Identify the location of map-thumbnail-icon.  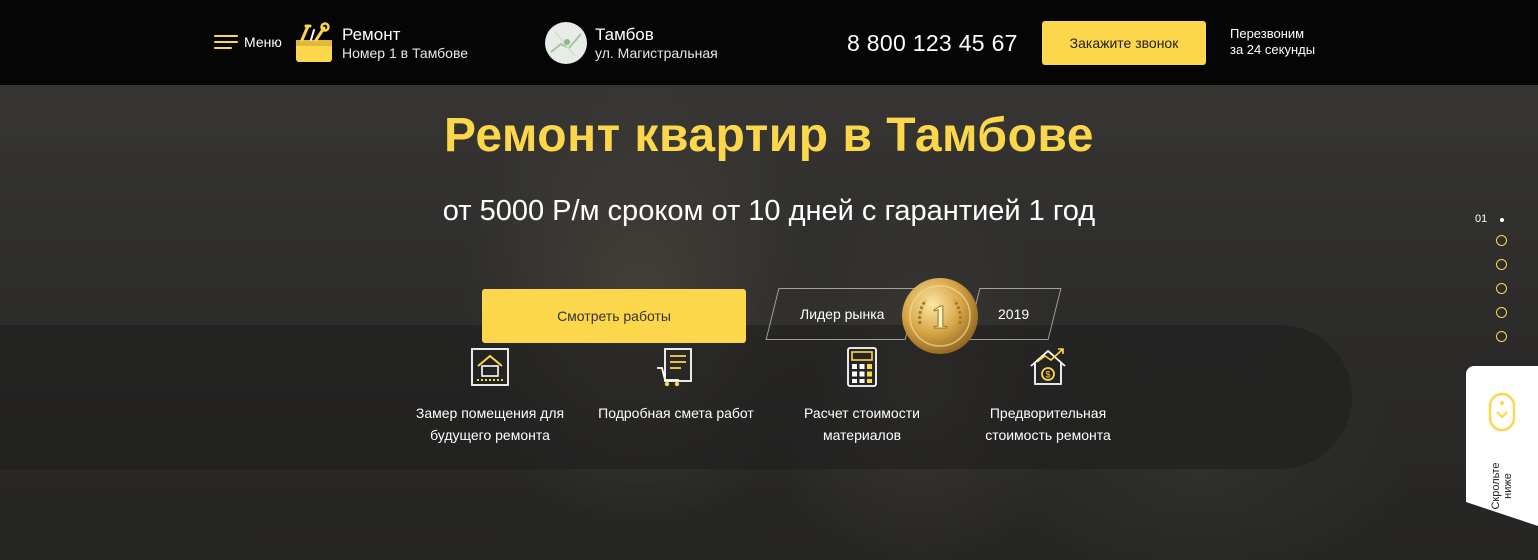
(566, 43).